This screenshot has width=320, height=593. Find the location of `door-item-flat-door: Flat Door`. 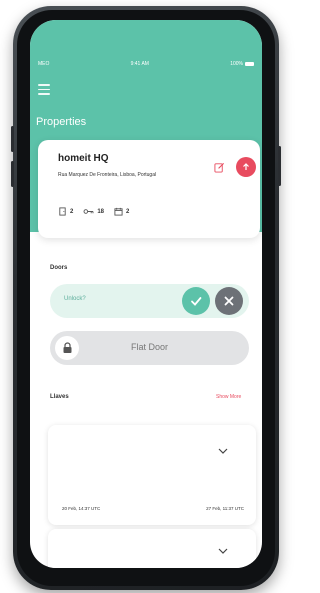

door-item-flat-door: Flat Door is located at coordinates (149, 348).